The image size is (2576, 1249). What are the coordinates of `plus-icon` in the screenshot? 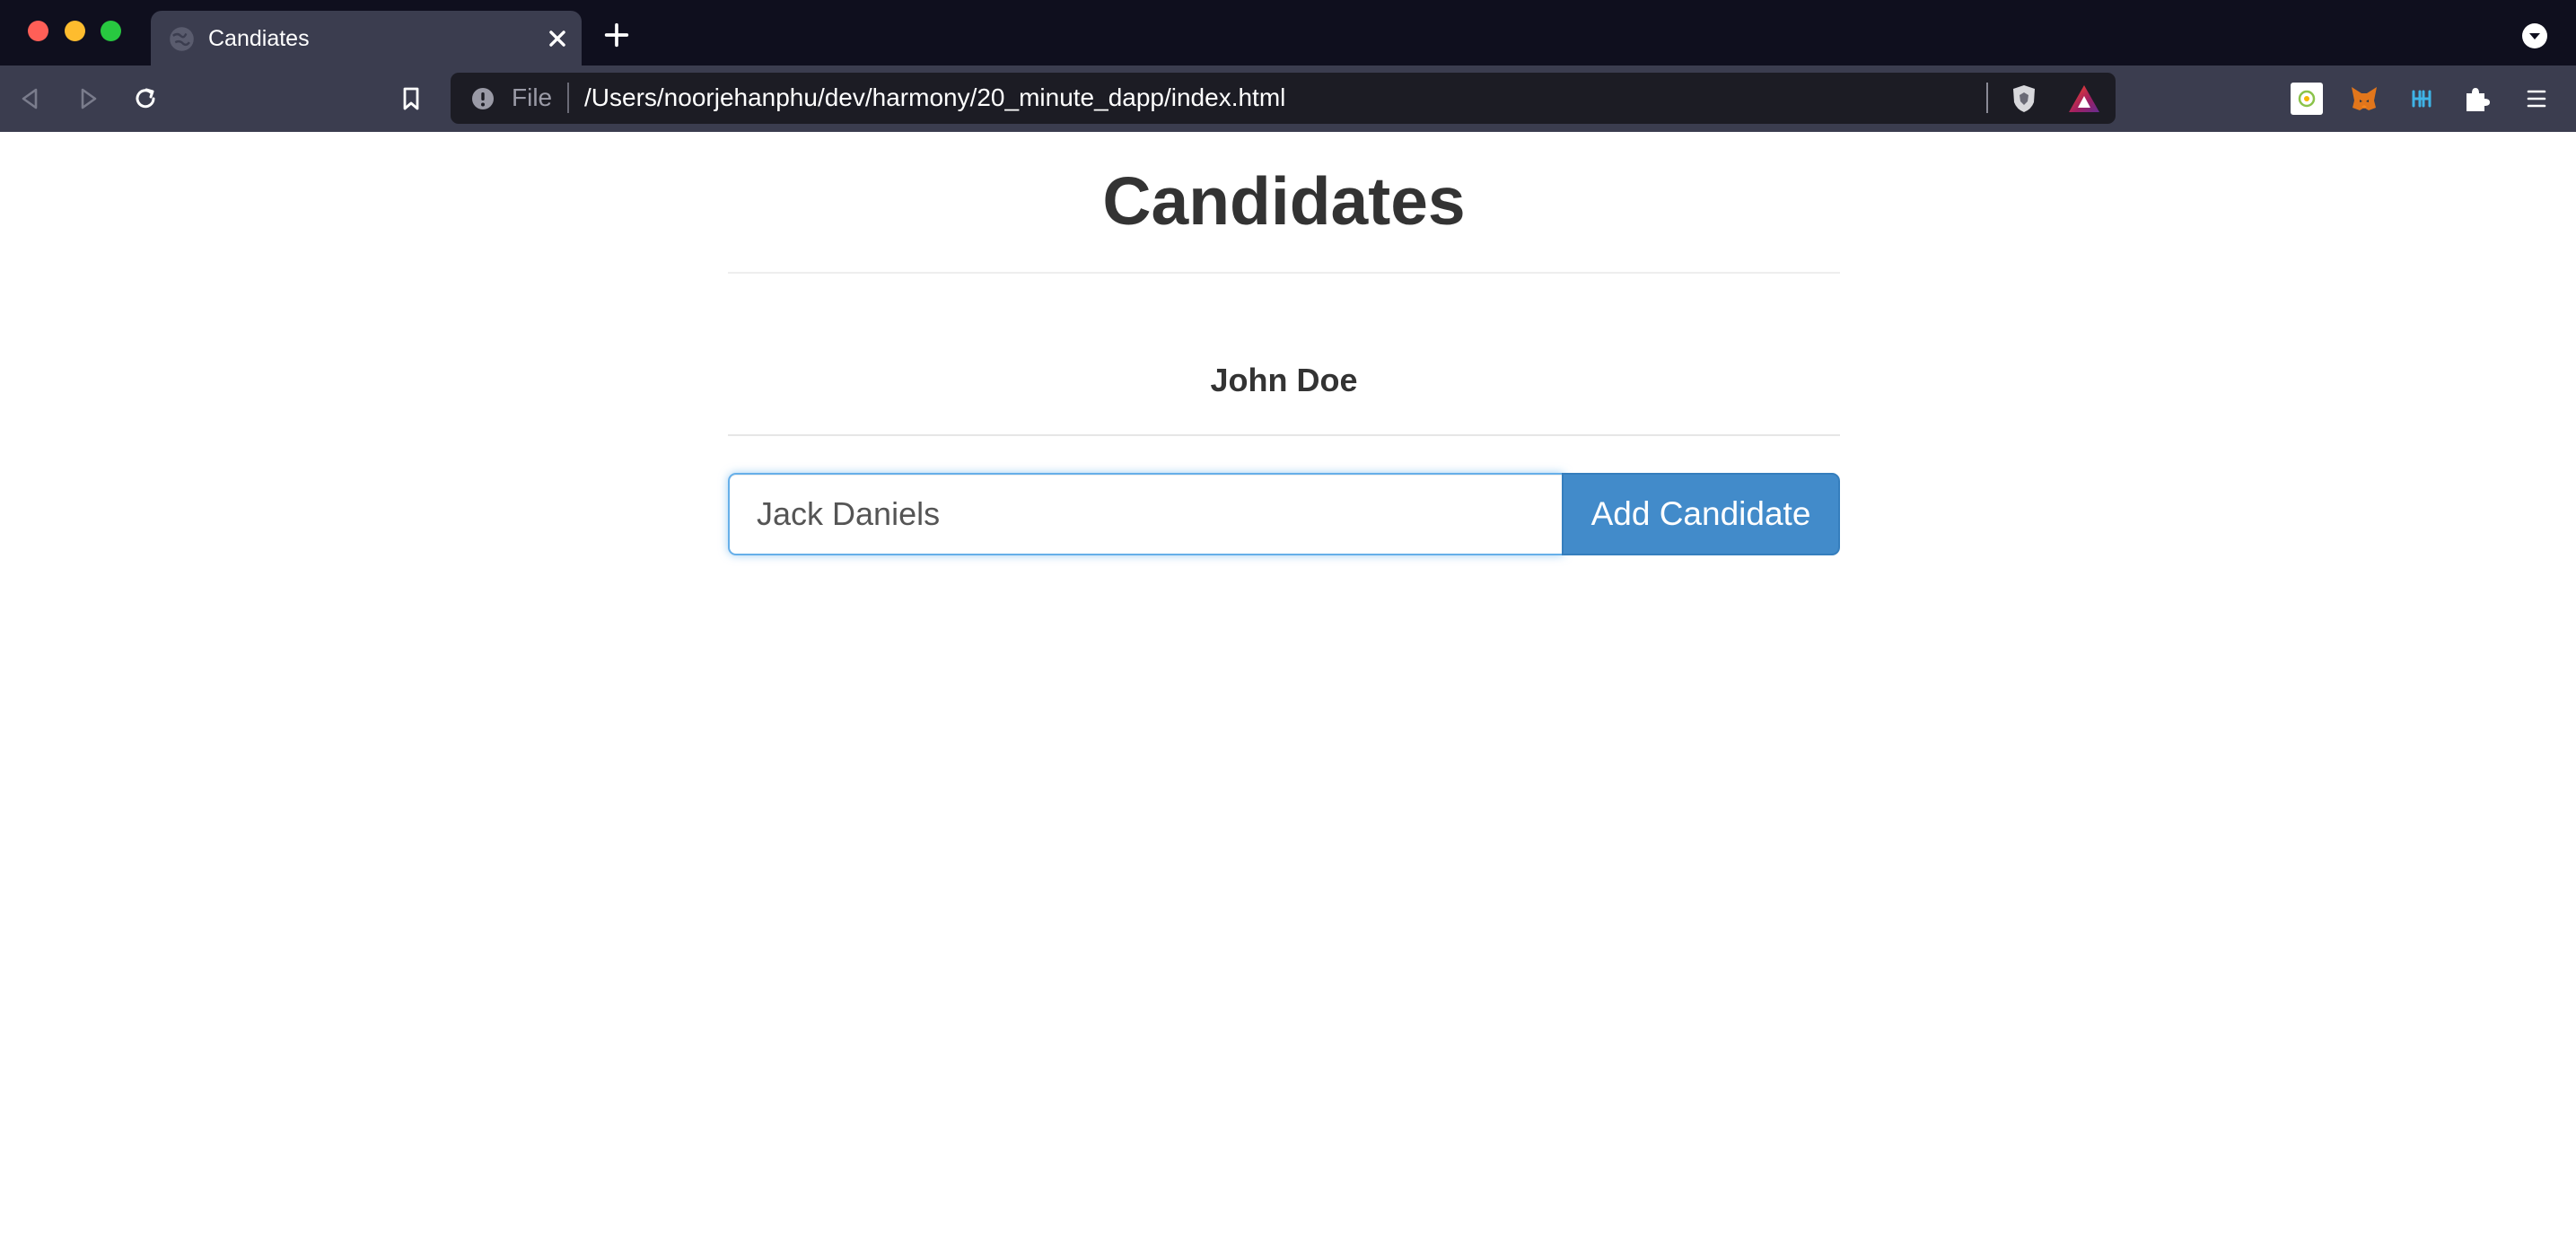 It's located at (616, 35).